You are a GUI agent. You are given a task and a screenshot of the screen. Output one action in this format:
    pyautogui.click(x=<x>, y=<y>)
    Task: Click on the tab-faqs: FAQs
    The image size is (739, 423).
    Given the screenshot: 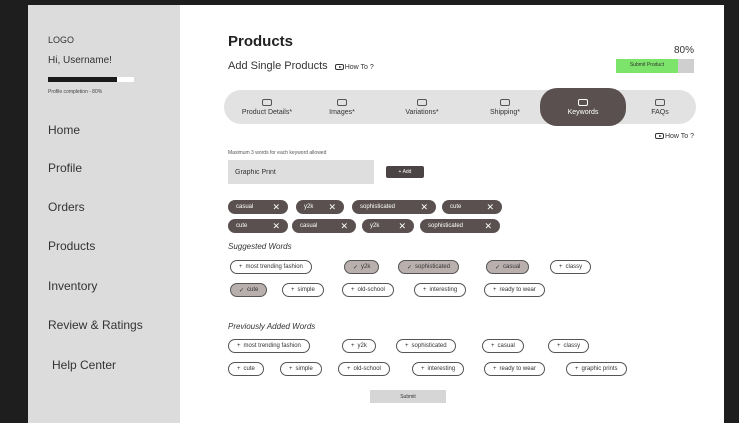 What is the action you would take?
    pyautogui.click(x=660, y=107)
    